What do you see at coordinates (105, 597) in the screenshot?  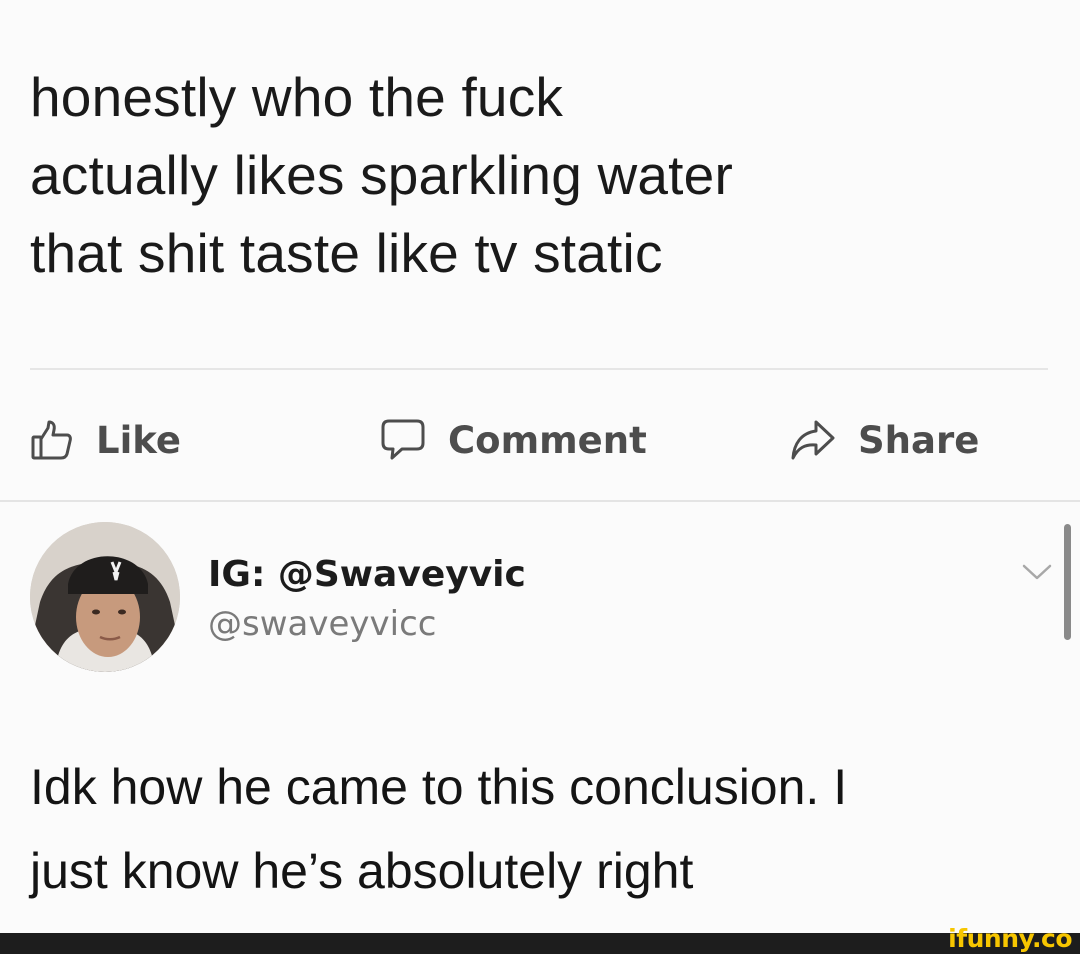 I see `avatar` at bounding box center [105, 597].